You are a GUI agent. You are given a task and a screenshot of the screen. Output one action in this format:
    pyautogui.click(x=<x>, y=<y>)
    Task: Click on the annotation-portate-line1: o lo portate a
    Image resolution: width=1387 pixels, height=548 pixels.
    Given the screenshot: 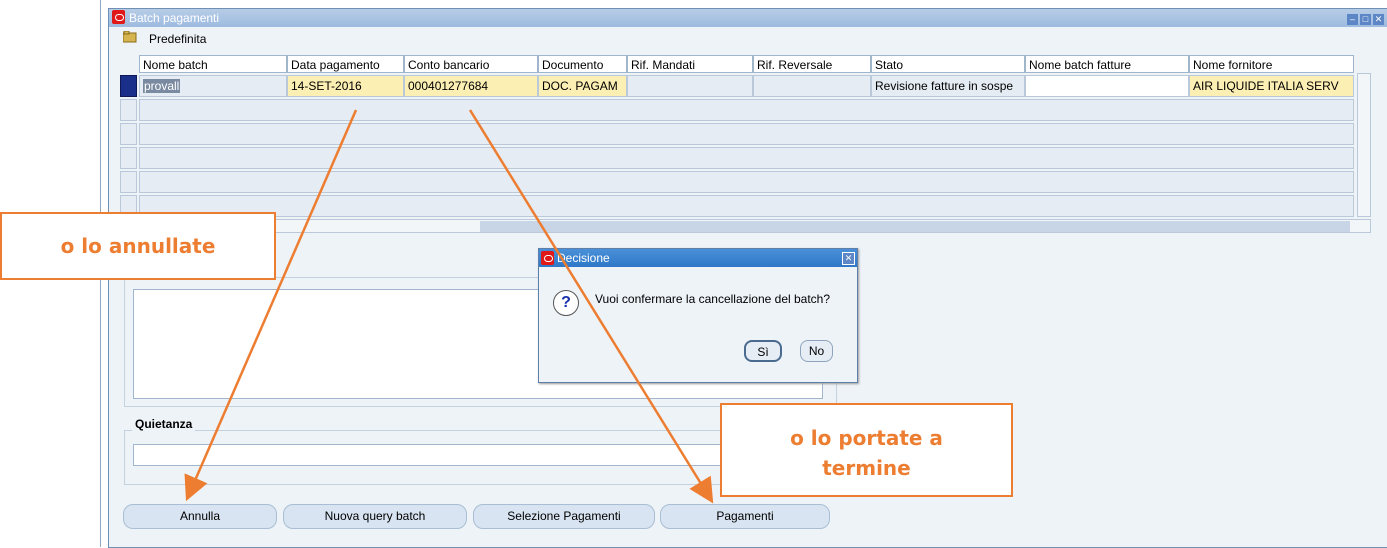 What is the action you would take?
    pyautogui.click(x=866, y=438)
    